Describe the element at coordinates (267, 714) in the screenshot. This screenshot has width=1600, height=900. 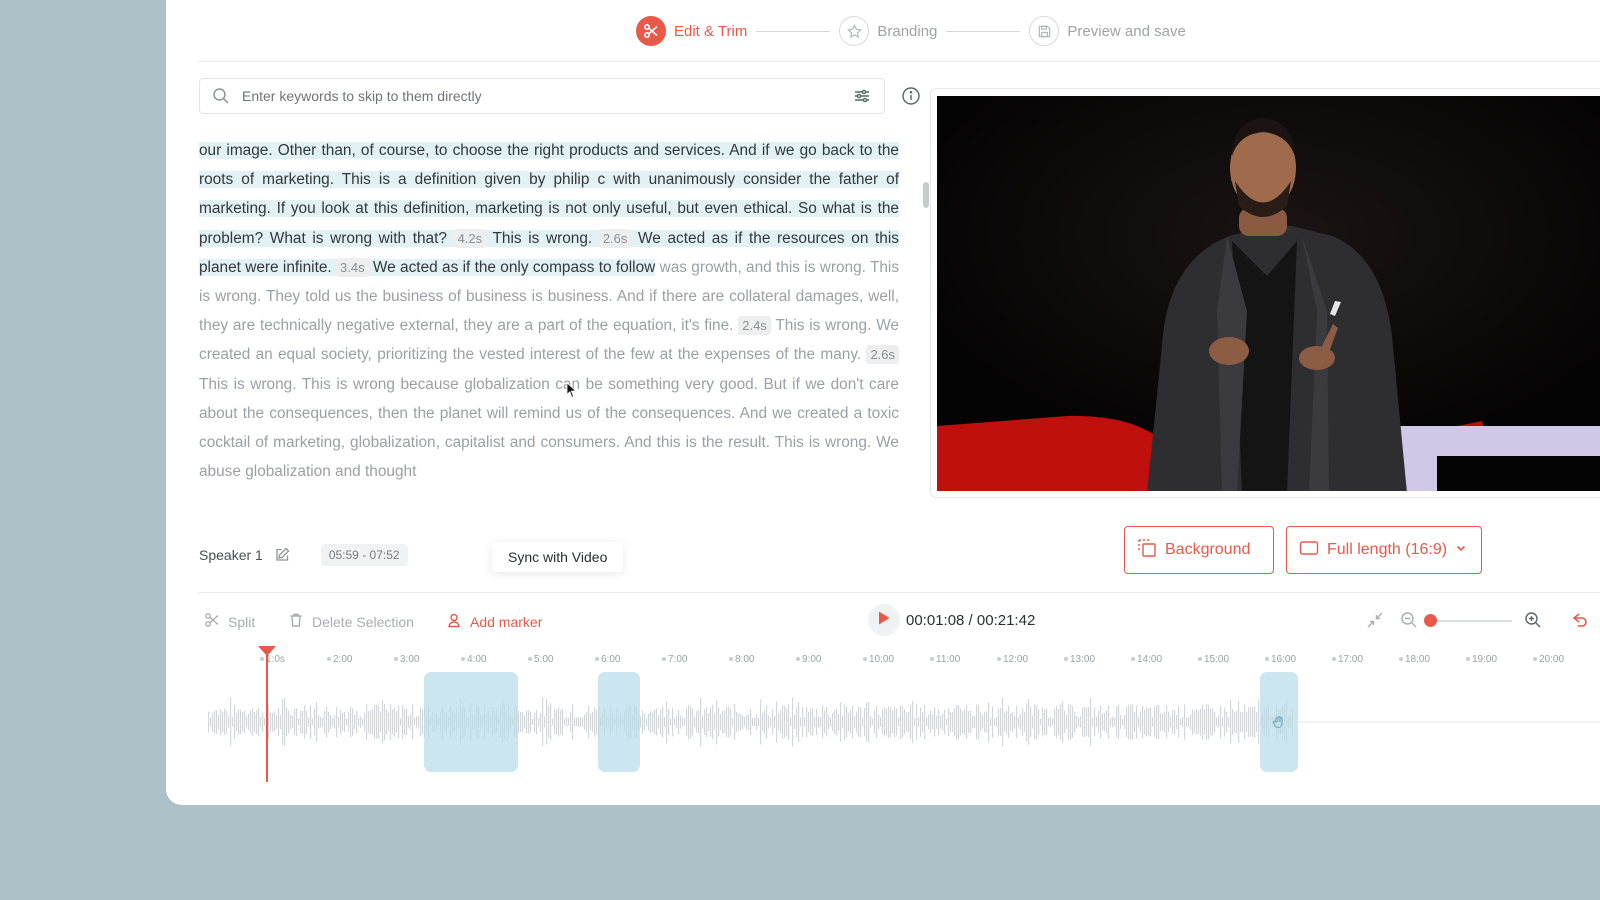
I see `playhead` at that location.